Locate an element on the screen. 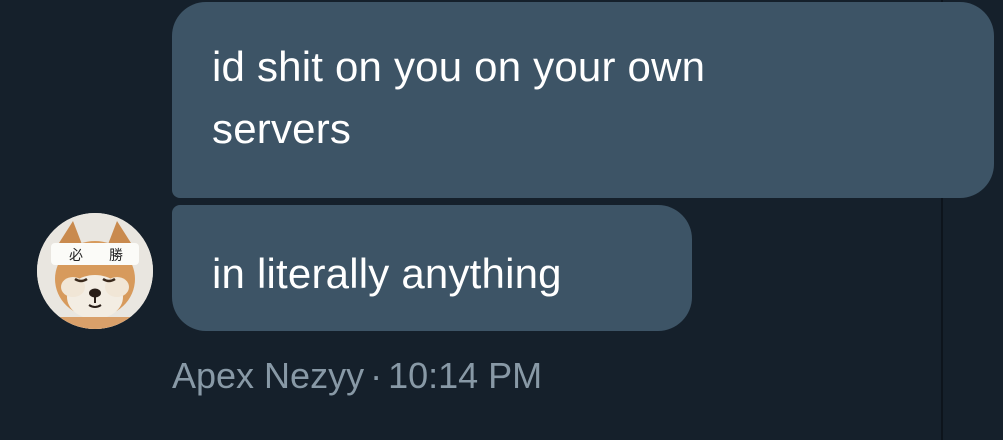 Image resolution: width=1003 pixels, height=440 pixels. svg-text: 勝 is located at coordinates (116, 256).